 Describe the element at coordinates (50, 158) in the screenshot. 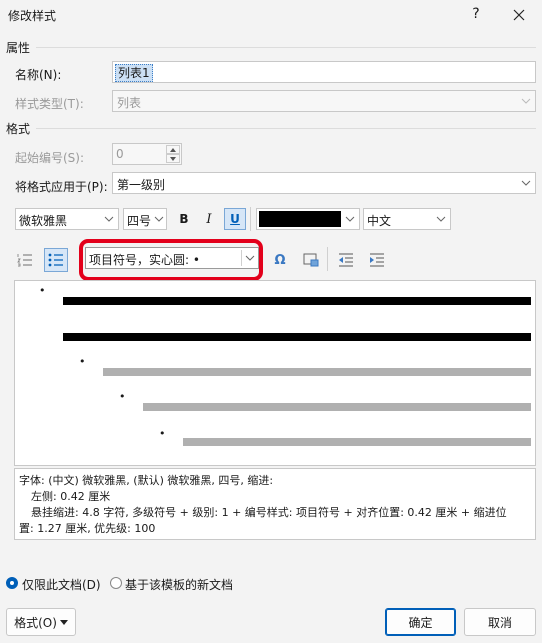

I see `start-number-label: 起始编号(S):` at that location.